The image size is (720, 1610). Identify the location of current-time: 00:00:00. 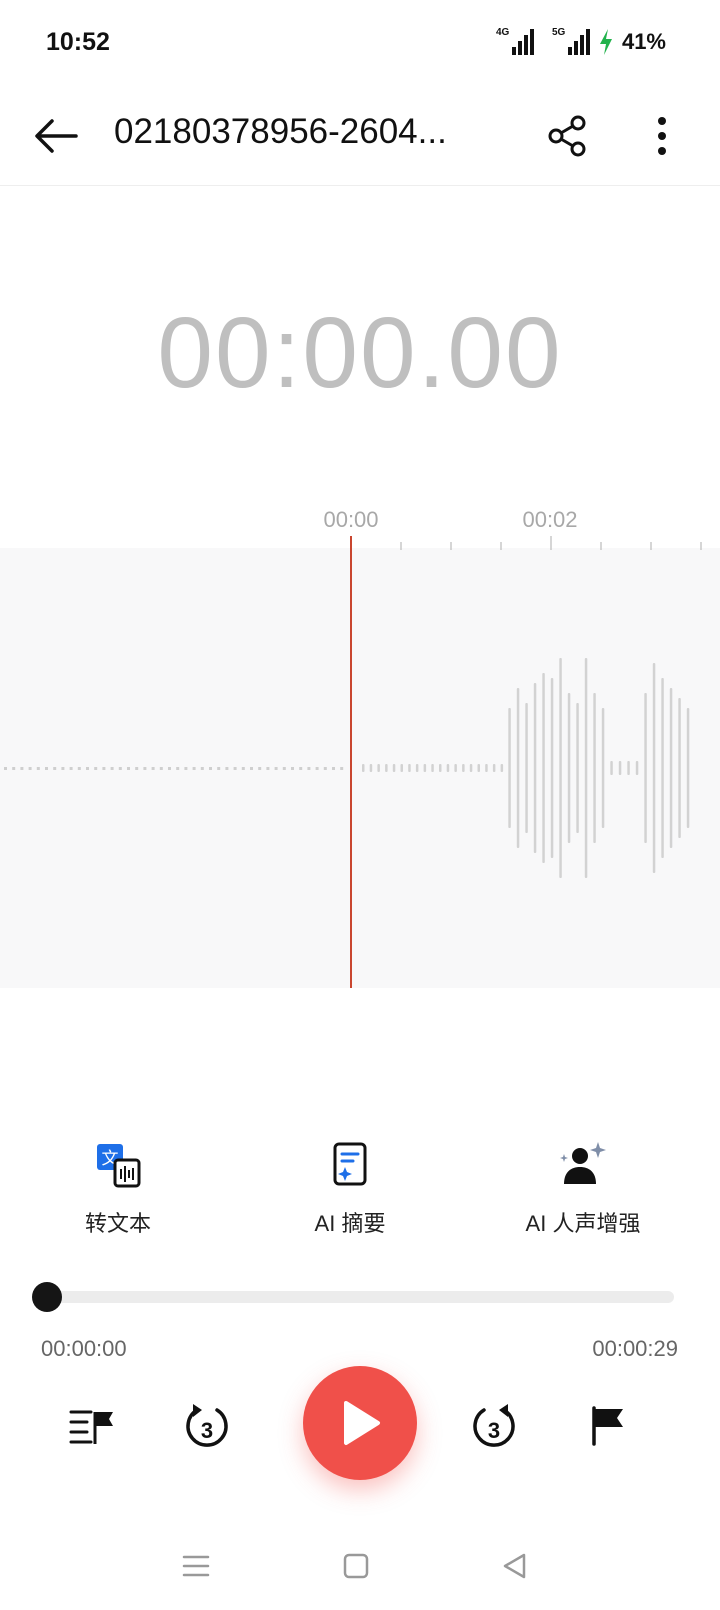
(84, 1348).